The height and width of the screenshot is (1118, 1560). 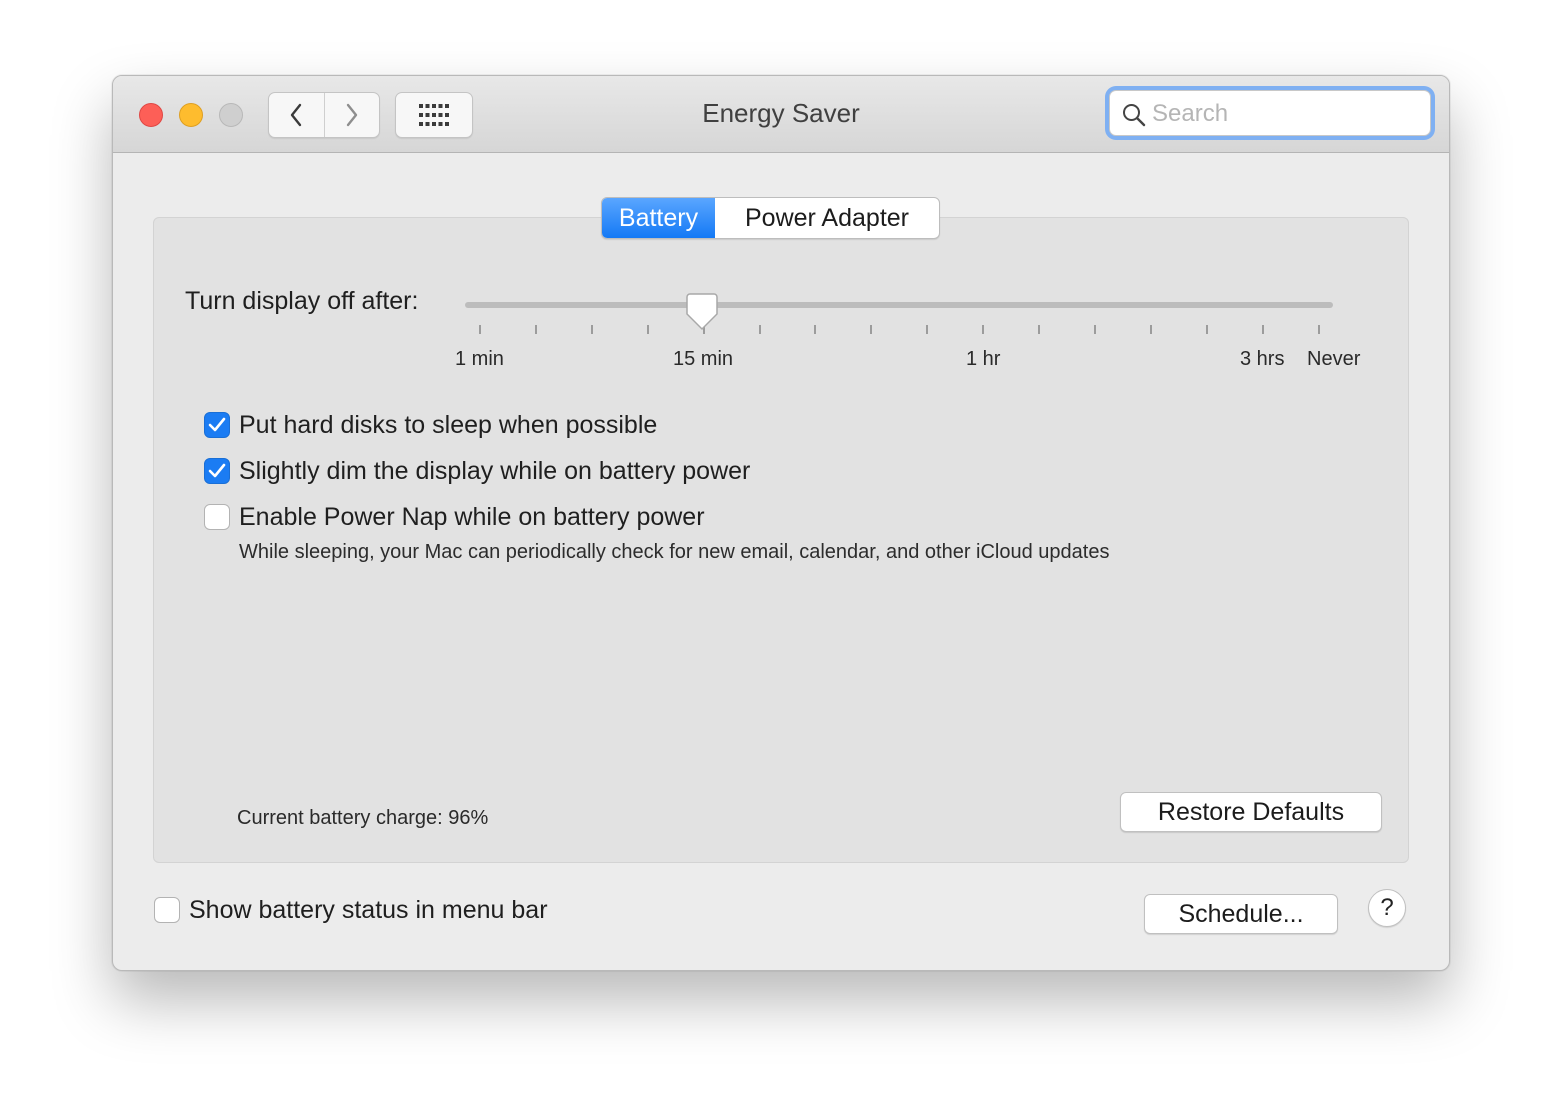 What do you see at coordinates (781, 114) in the screenshot?
I see `title-bar: Energy Saver` at bounding box center [781, 114].